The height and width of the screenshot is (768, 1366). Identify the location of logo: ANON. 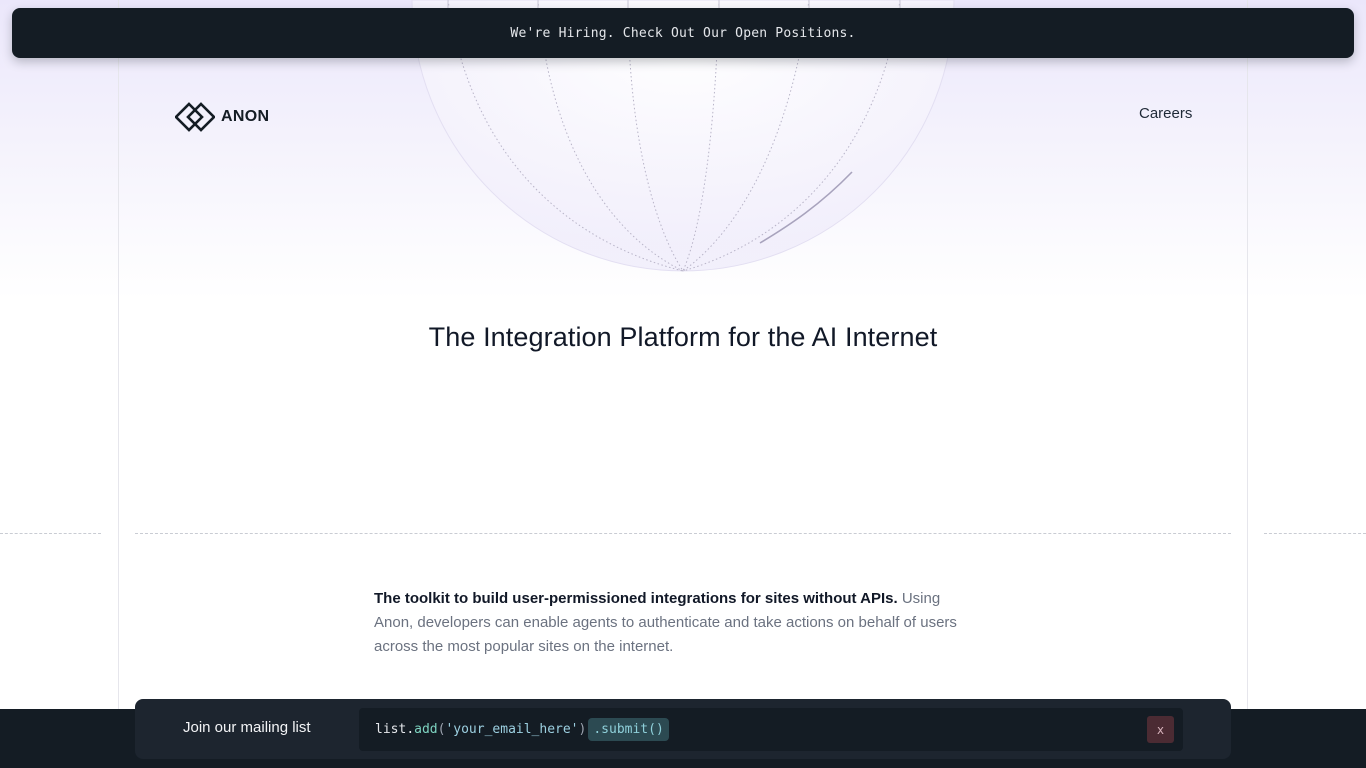
(222, 117).